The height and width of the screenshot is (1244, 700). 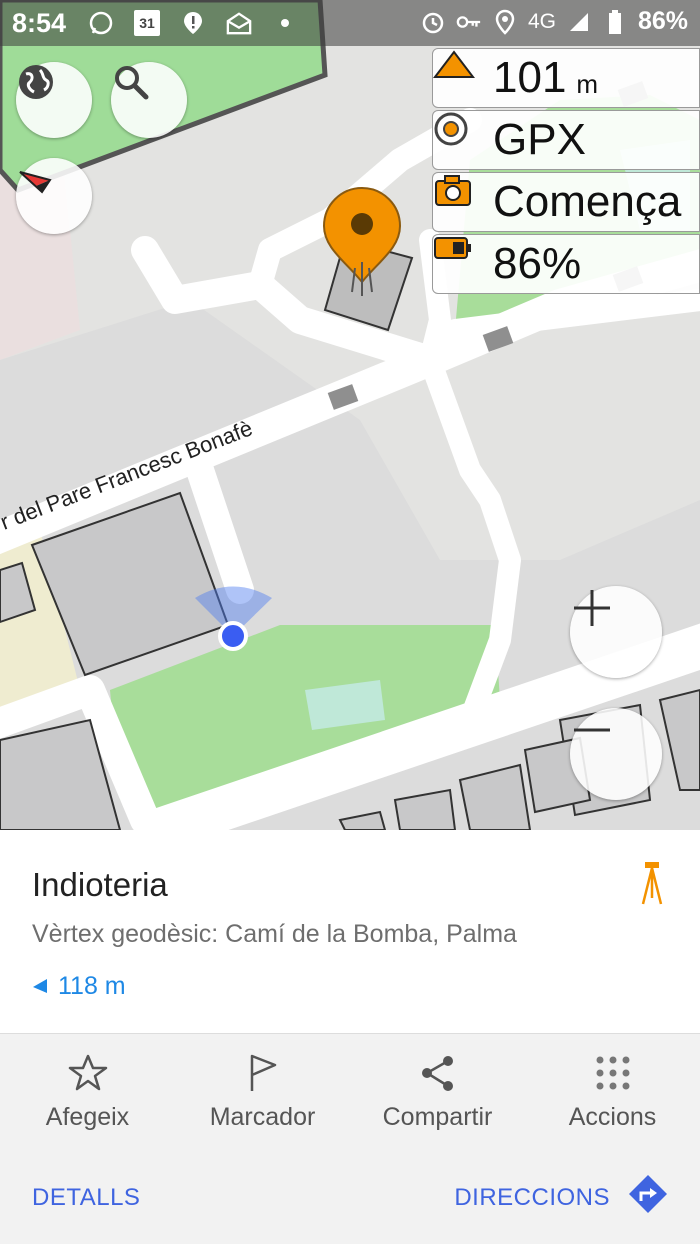 I want to click on battery-widget-icon, so click(x=458, y=261).